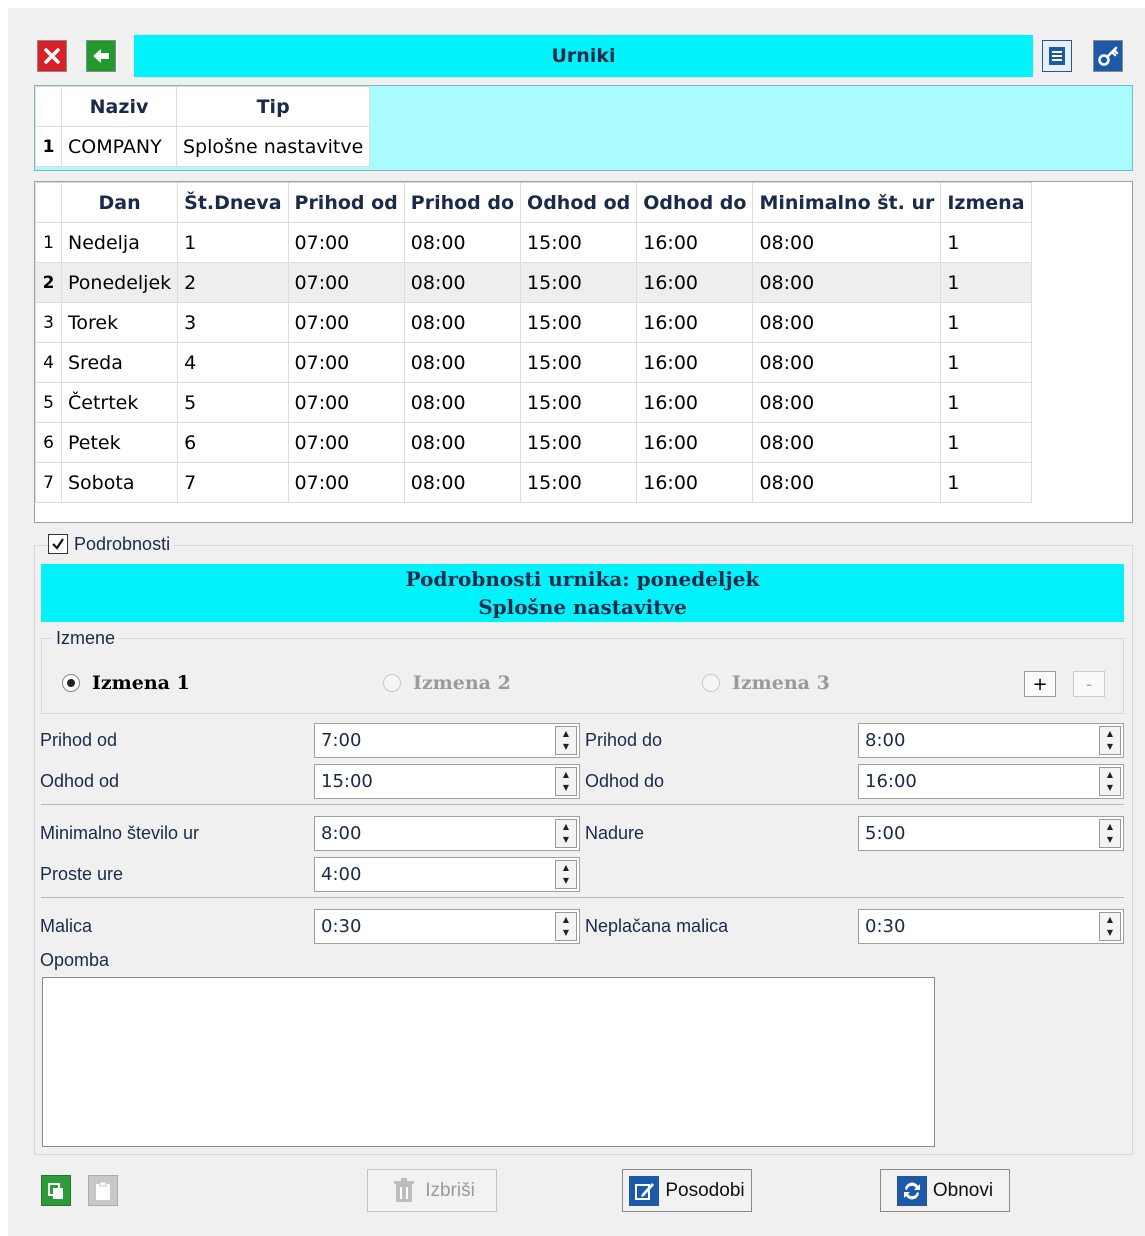 This screenshot has width=1145, height=1236. What do you see at coordinates (766, 683) in the screenshot?
I see `shift-3-radio: Izmena 3` at bounding box center [766, 683].